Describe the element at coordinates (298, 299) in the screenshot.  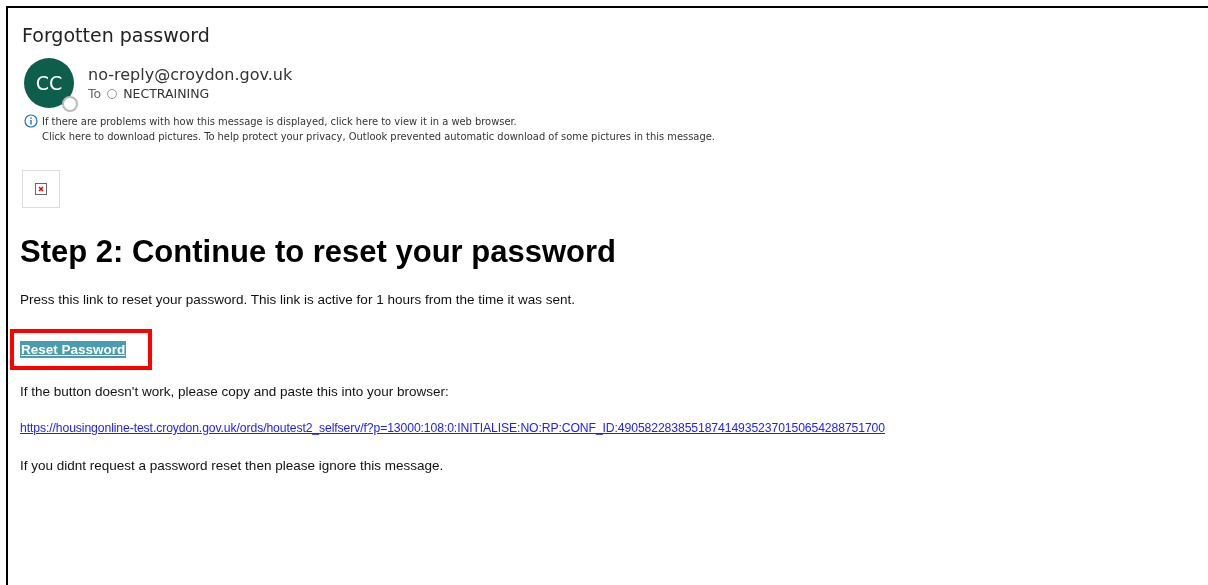
I see `body-text: Press this link to reset your password. This link is active for 1 hours from the time it was sent.` at that location.